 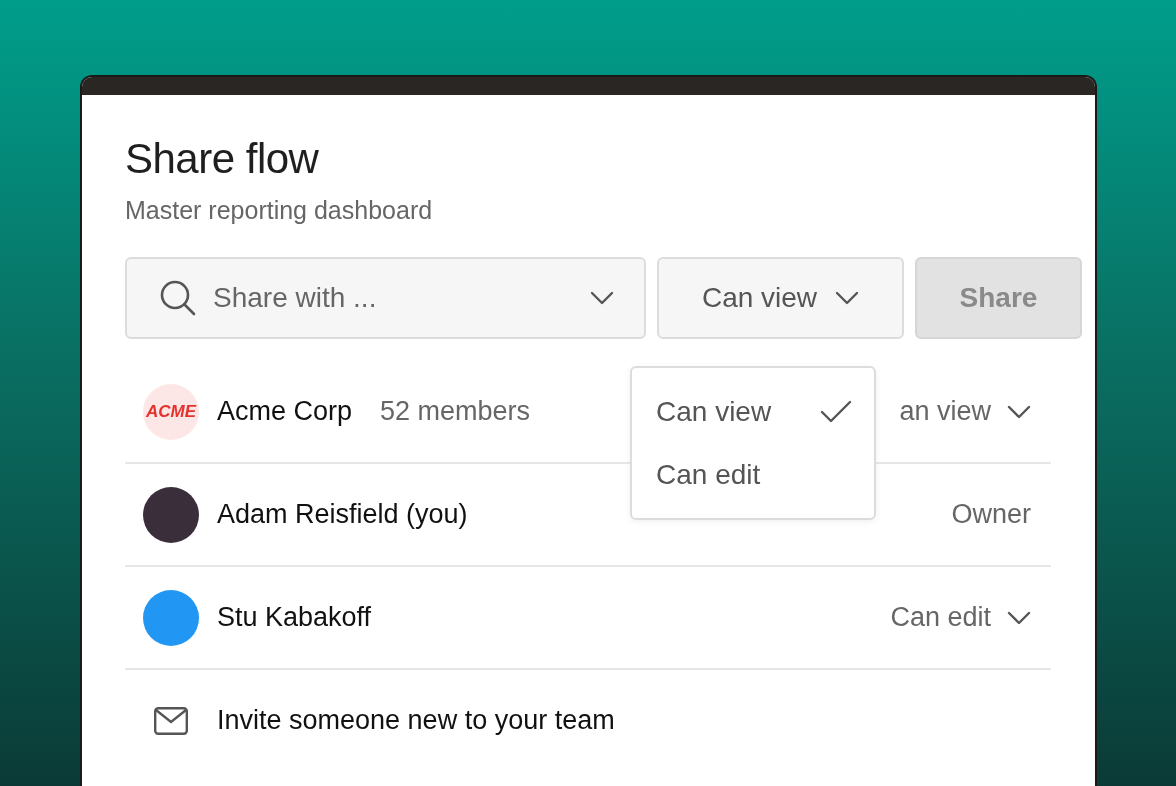 What do you see at coordinates (294, 617) in the screenshot?
I see `member-name: Stu Kabakoff` at bounding box center [294, 617].